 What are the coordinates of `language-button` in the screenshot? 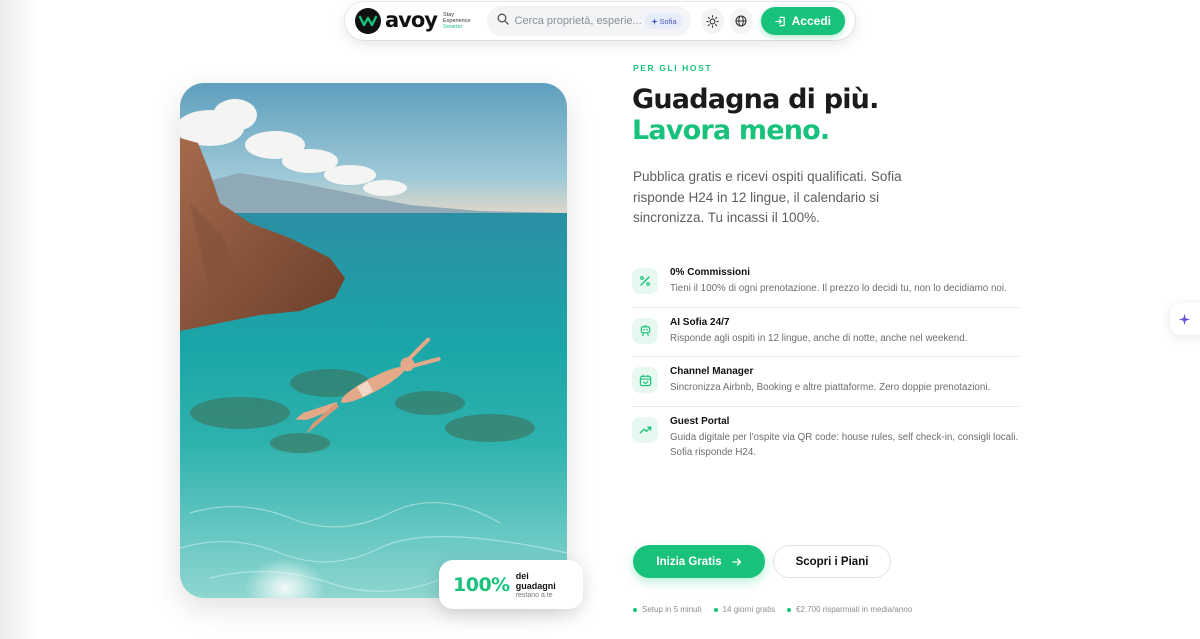 It's located at (741, 21).